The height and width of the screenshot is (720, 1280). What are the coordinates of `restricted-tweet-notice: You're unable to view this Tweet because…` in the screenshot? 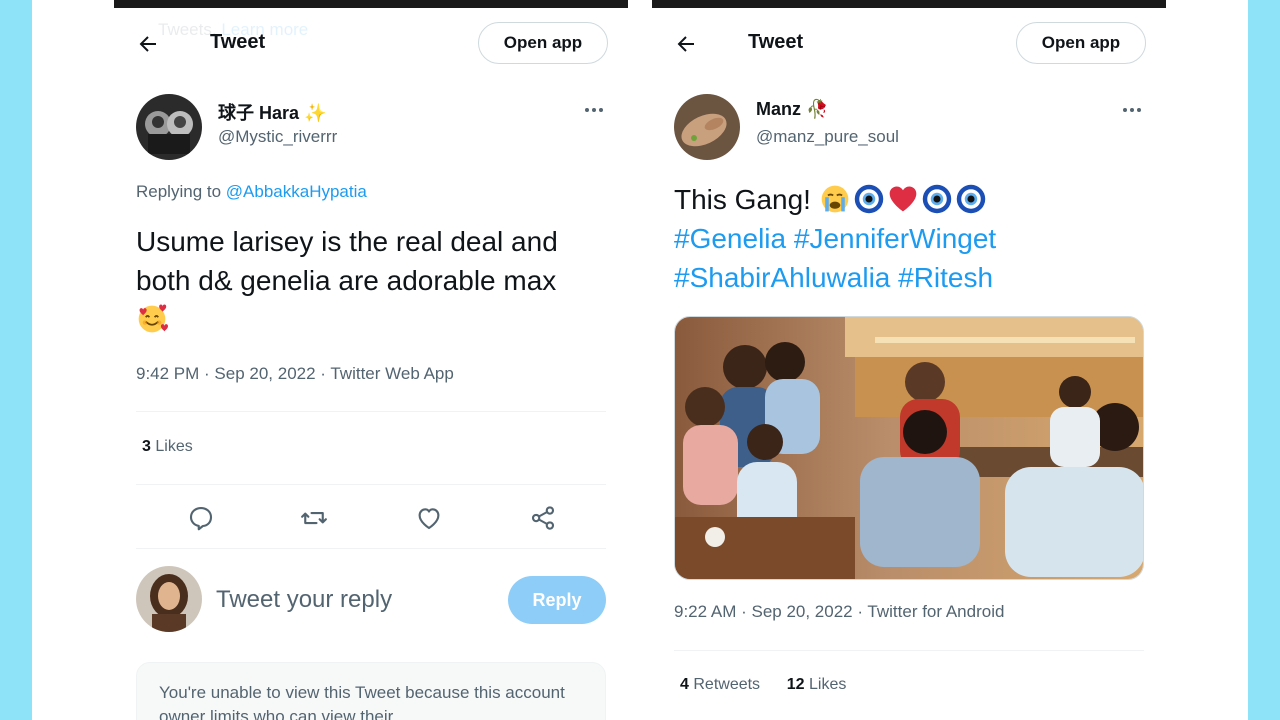 It's located at (371, 691).